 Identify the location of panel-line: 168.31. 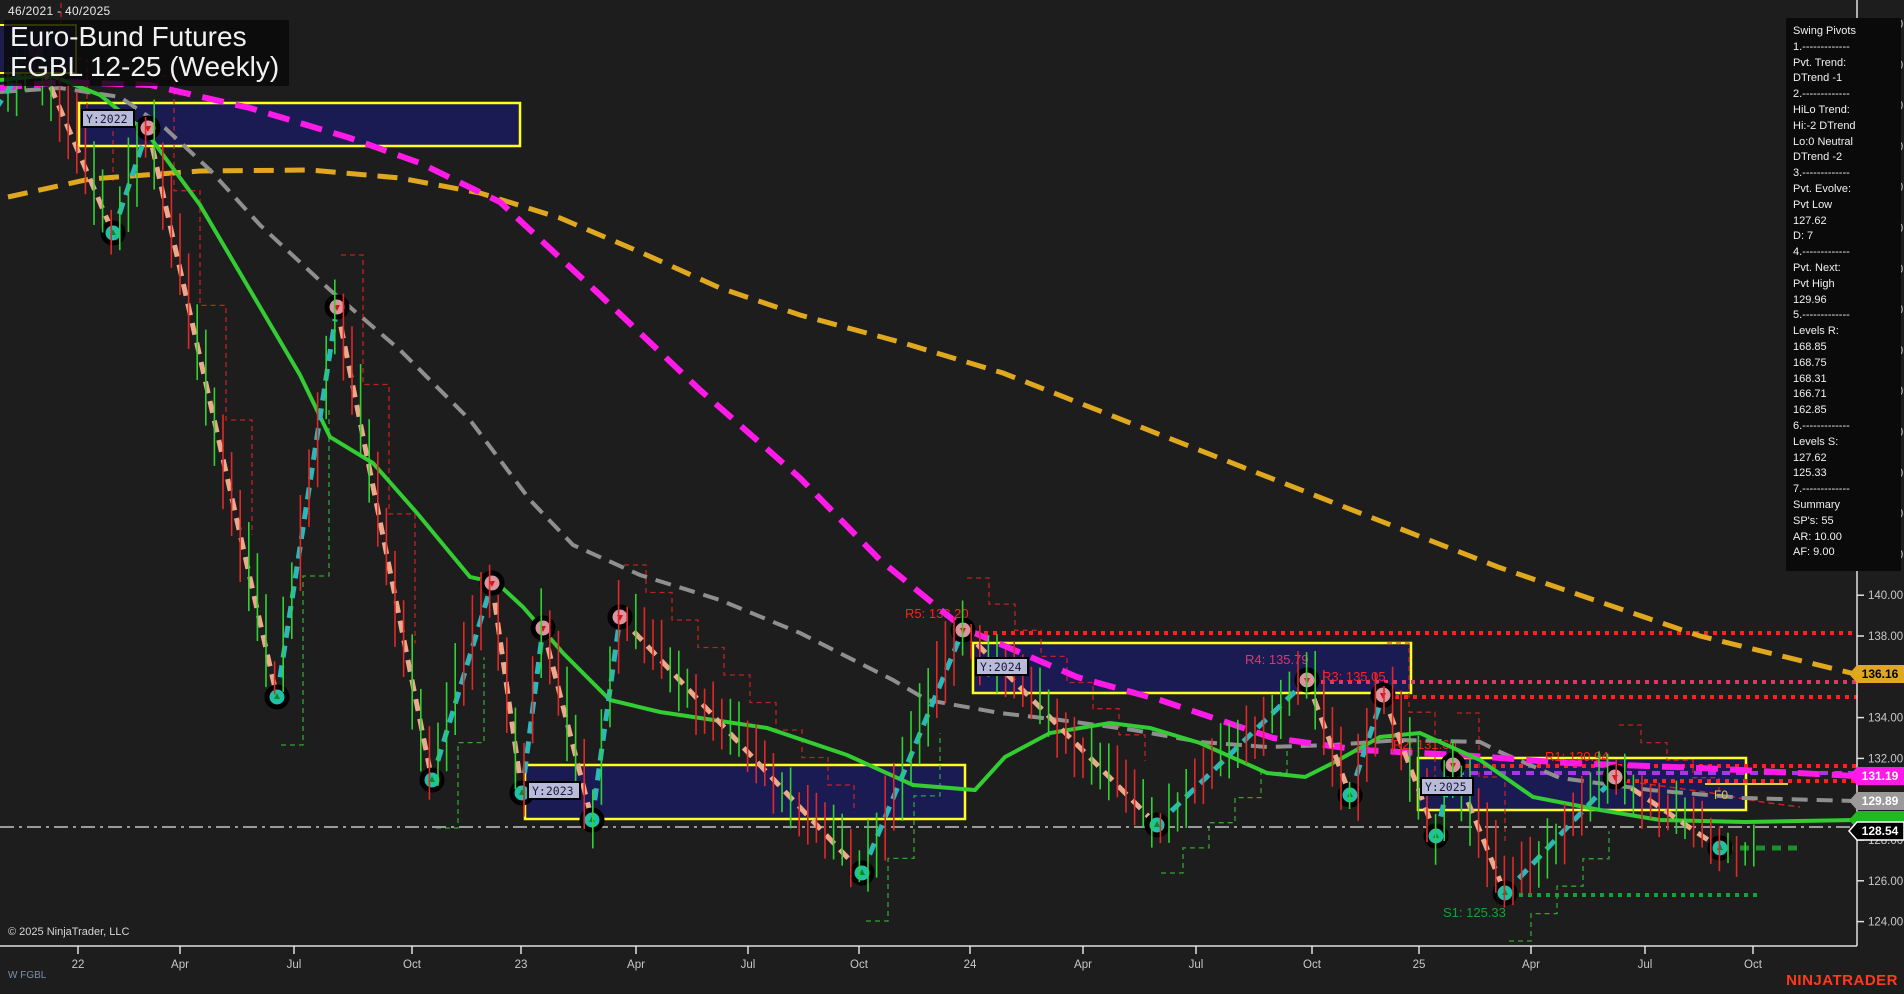
(1810, 378).